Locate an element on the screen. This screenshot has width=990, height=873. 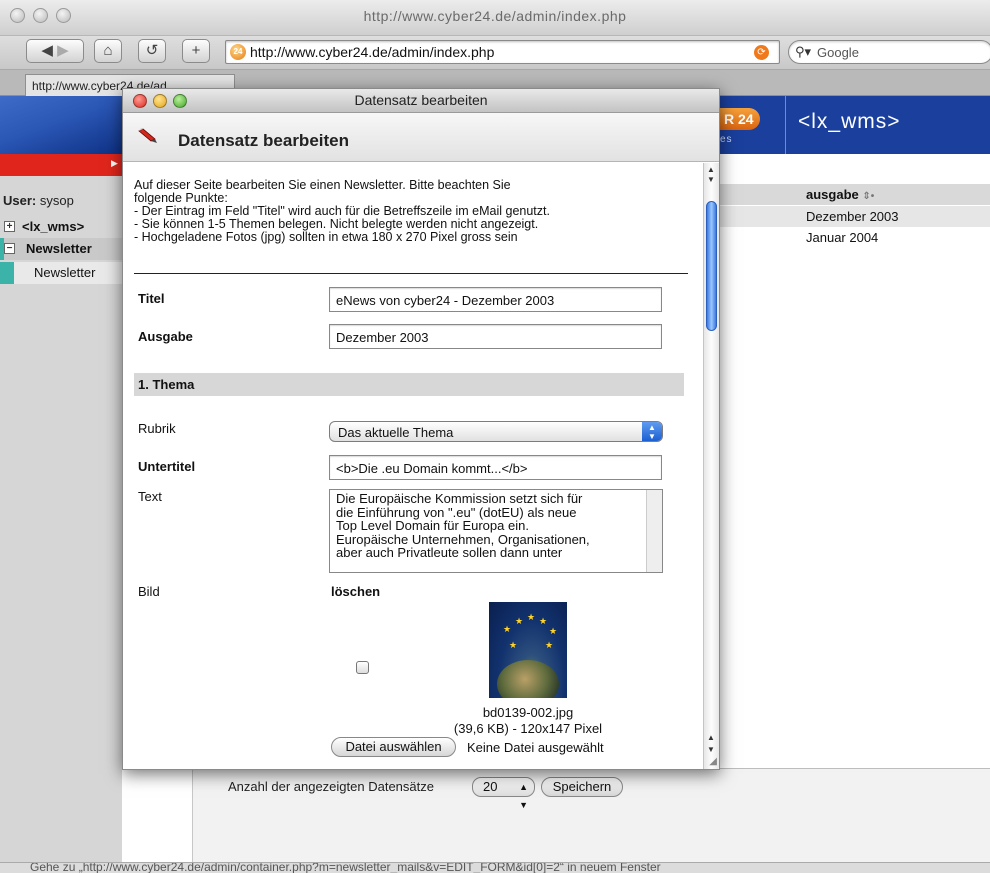
rubrik-select: Das aktuelle Thema ▲ ▼ is located at coordinates (496, 431).